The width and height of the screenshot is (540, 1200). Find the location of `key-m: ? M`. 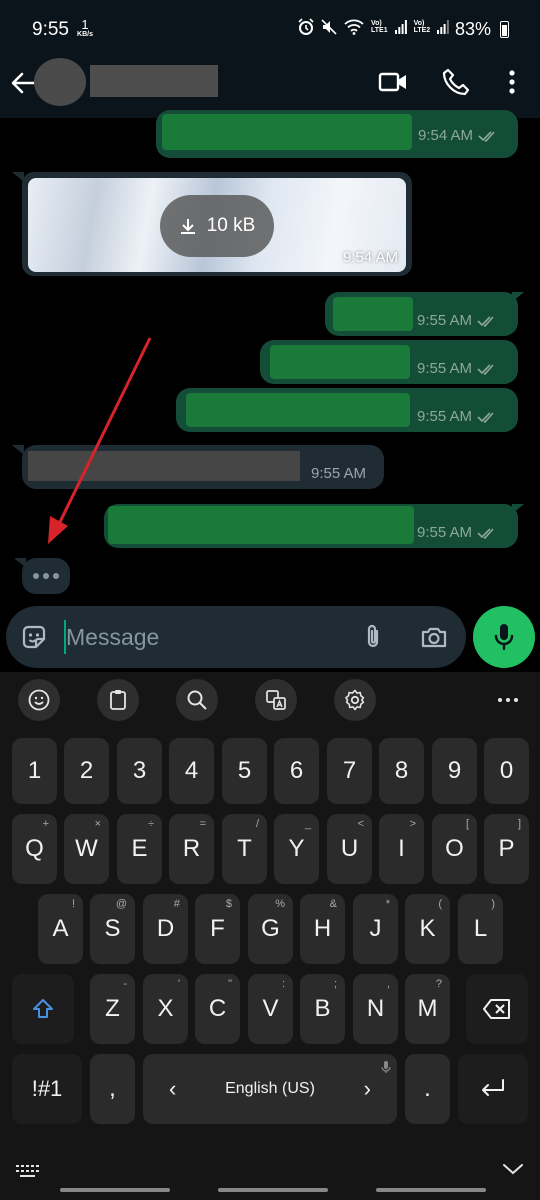

key-m: ? M is located at coordinates (427, 1009).